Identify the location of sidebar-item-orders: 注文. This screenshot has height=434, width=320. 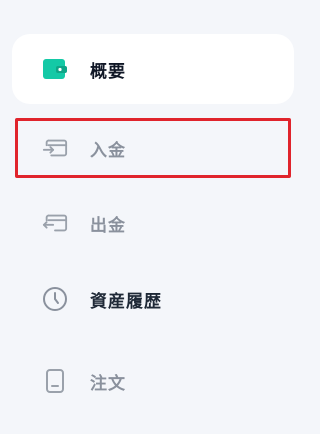
(153, 381).